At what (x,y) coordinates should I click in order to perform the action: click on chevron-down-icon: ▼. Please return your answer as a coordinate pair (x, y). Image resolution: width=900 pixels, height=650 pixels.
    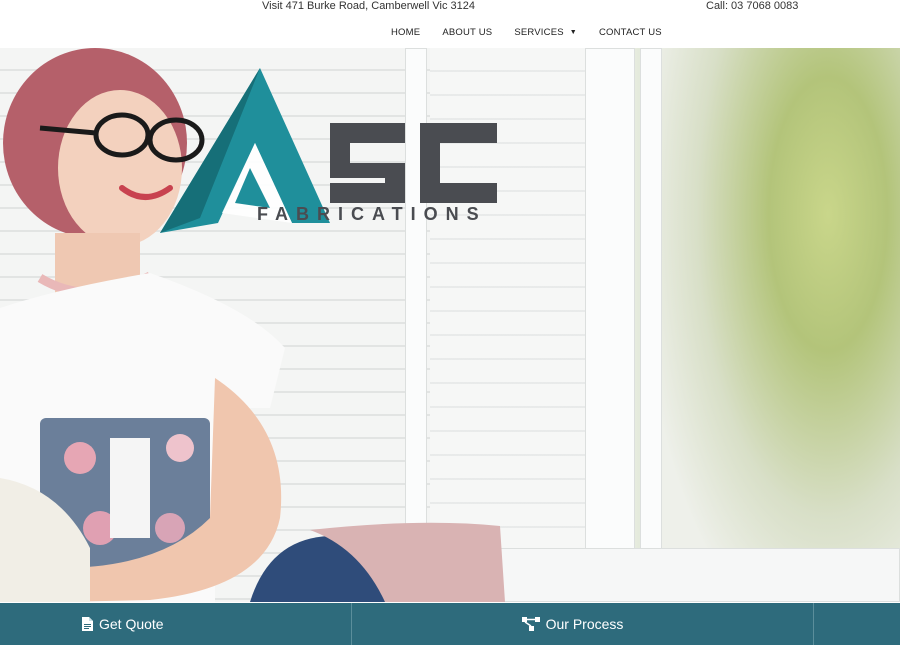
    Looking at the image, I should click on (573, 32).